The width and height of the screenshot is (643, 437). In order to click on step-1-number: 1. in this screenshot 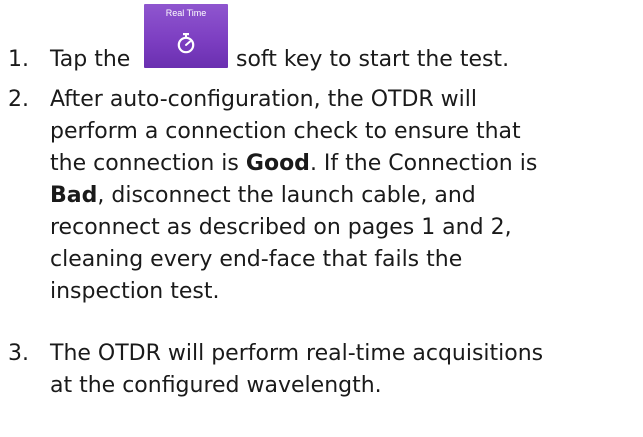, I will do `click(18, 59)`.